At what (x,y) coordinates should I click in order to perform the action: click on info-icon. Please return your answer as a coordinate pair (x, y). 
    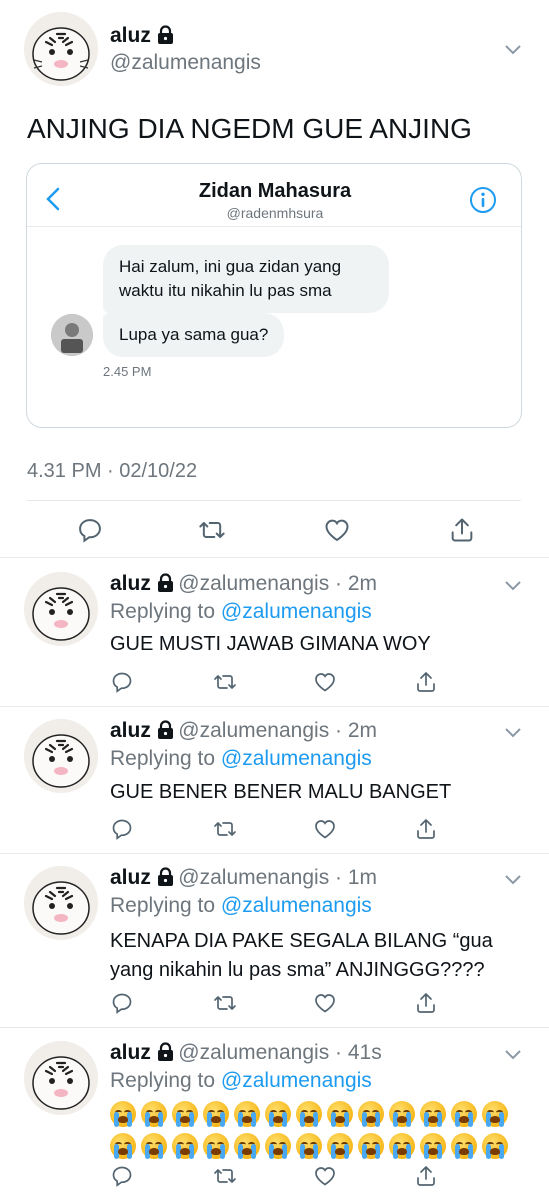
    Looking at the image, I should click on (483, 202).